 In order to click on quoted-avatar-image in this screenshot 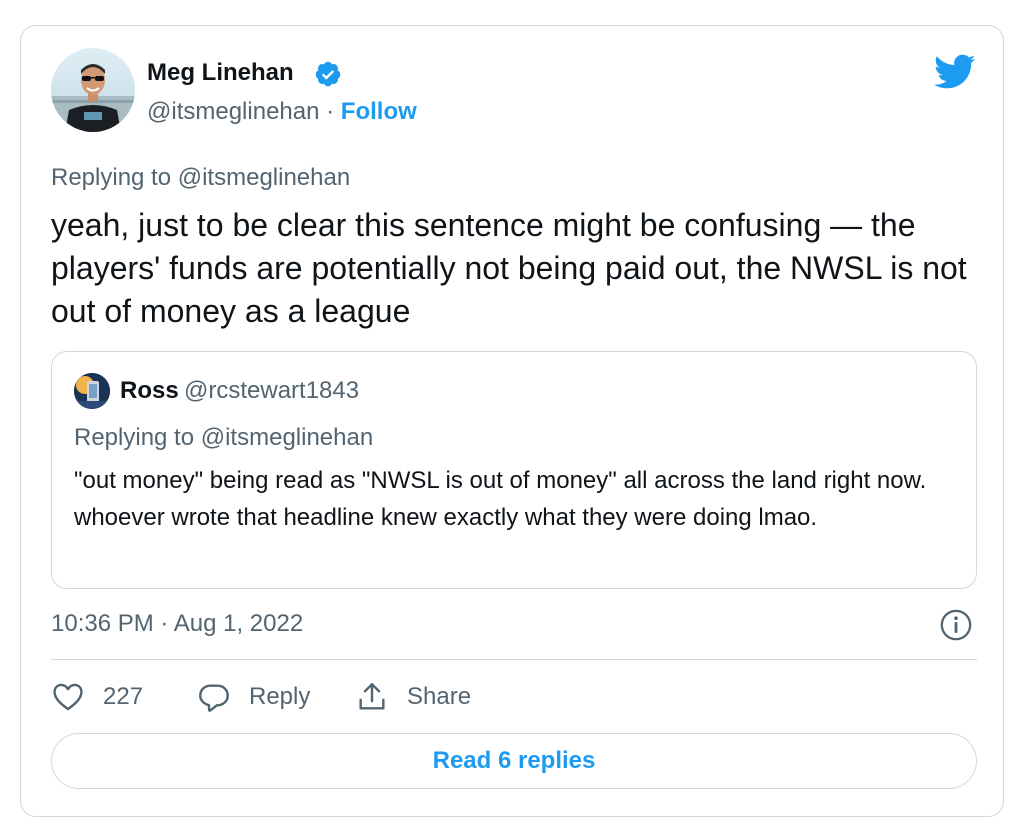, I will do `click(92, 391)`.